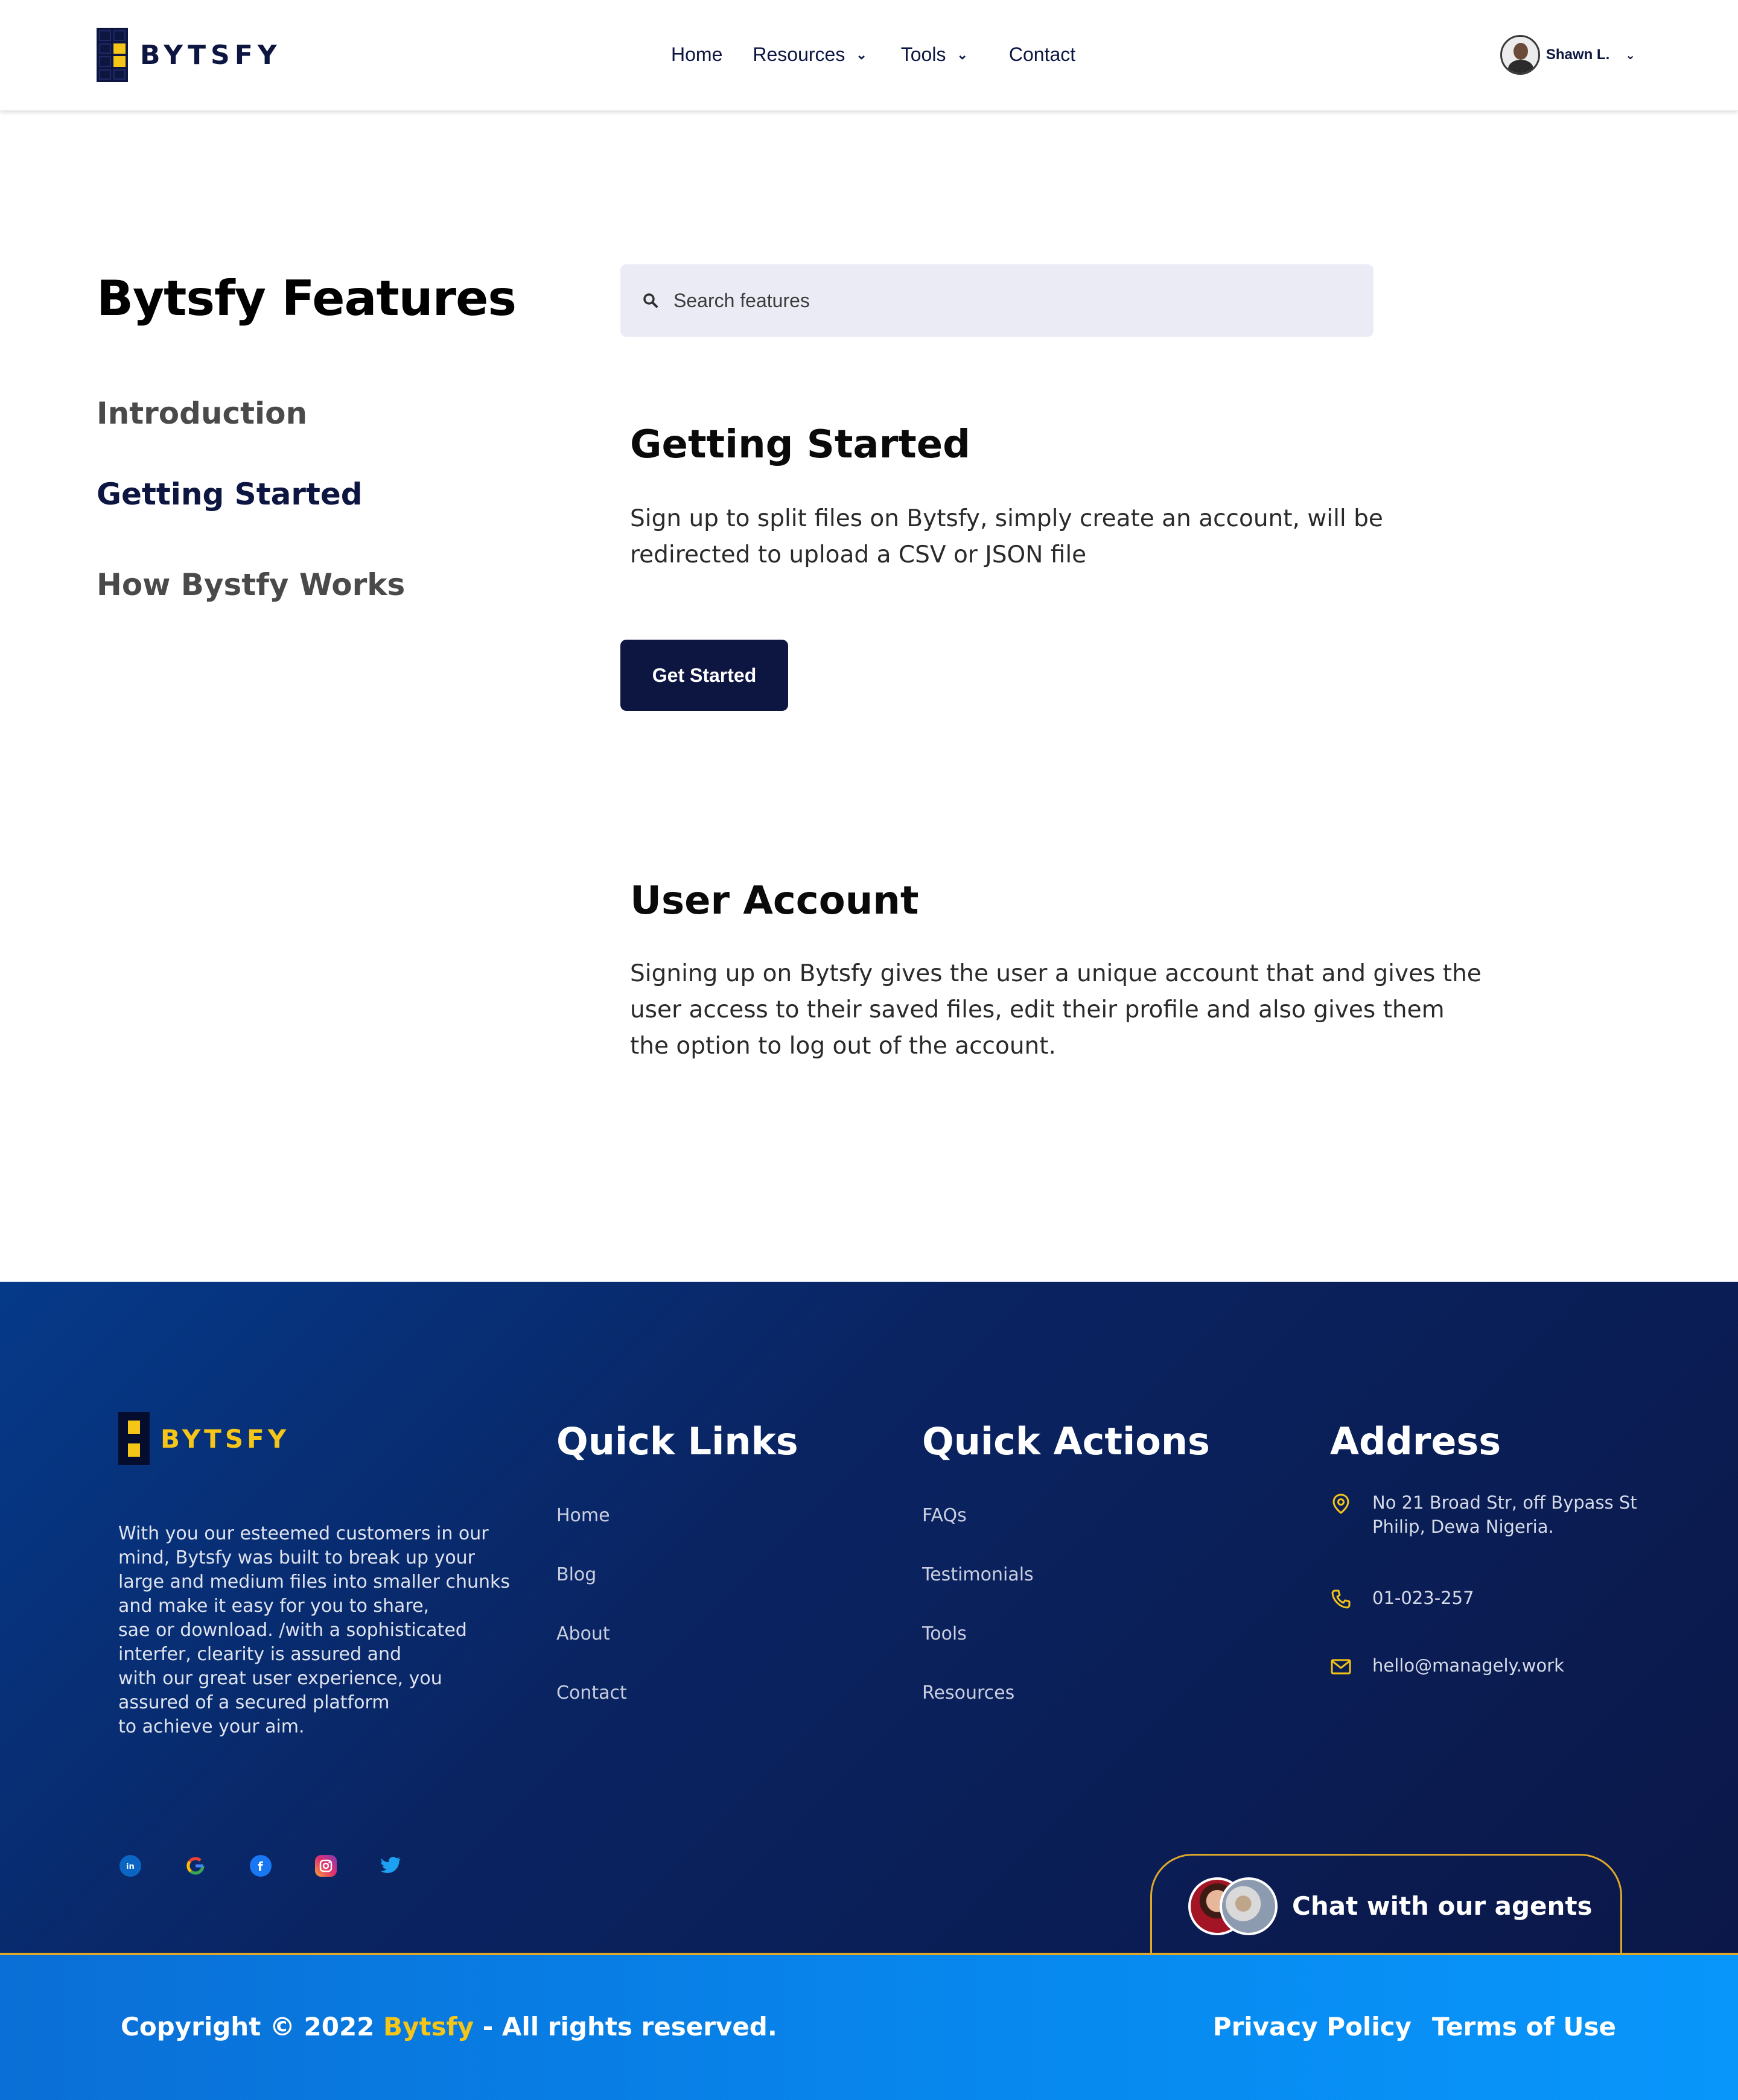  What do you see at coordinates (650, 300) in the screenshot?
I see `search-icon` at bounding box center [650, 300].